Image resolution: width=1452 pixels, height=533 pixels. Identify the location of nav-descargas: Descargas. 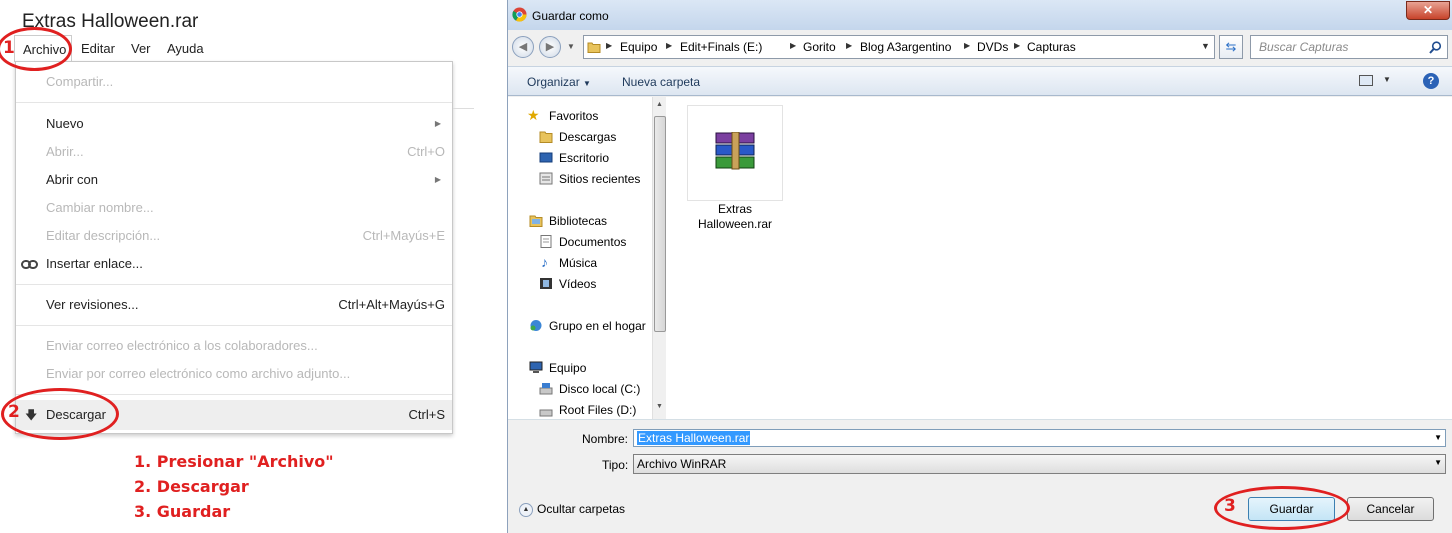
(587, 137).